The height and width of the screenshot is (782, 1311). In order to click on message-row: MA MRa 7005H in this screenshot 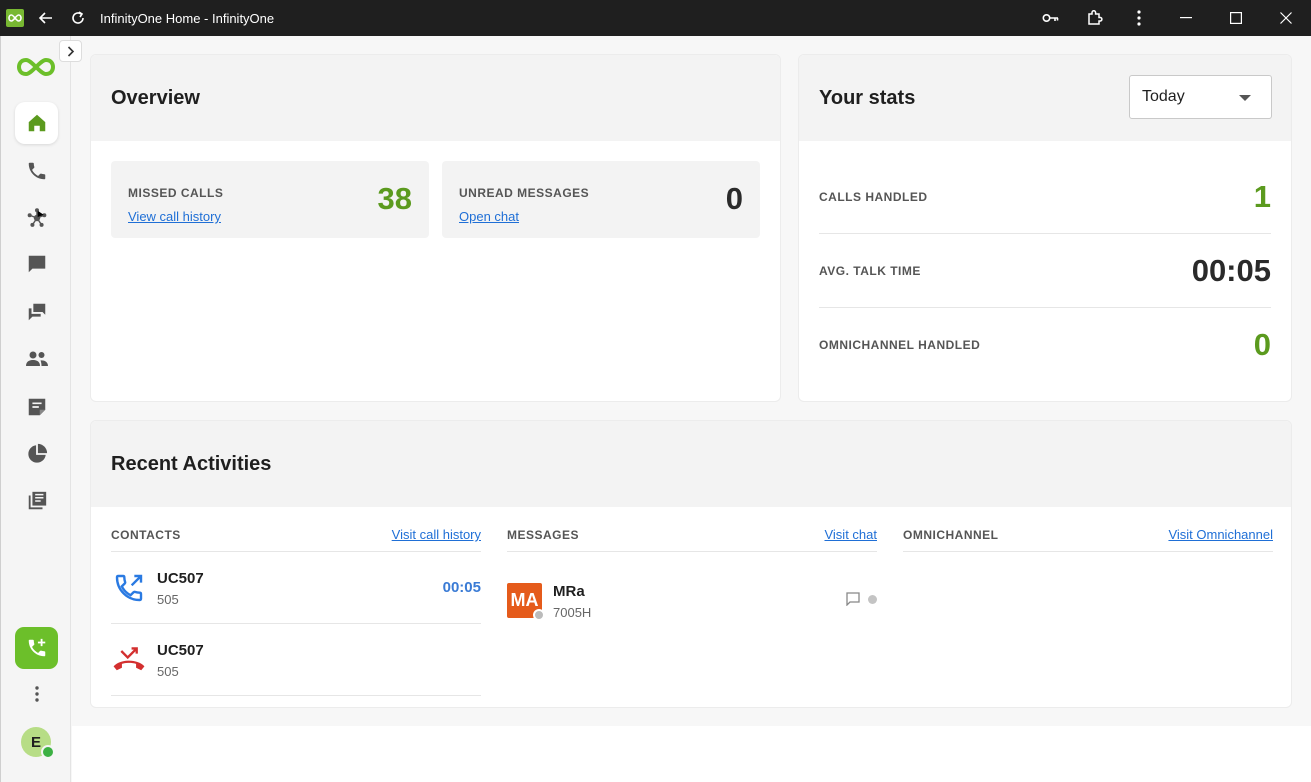, I will do `click(692, 602)`.